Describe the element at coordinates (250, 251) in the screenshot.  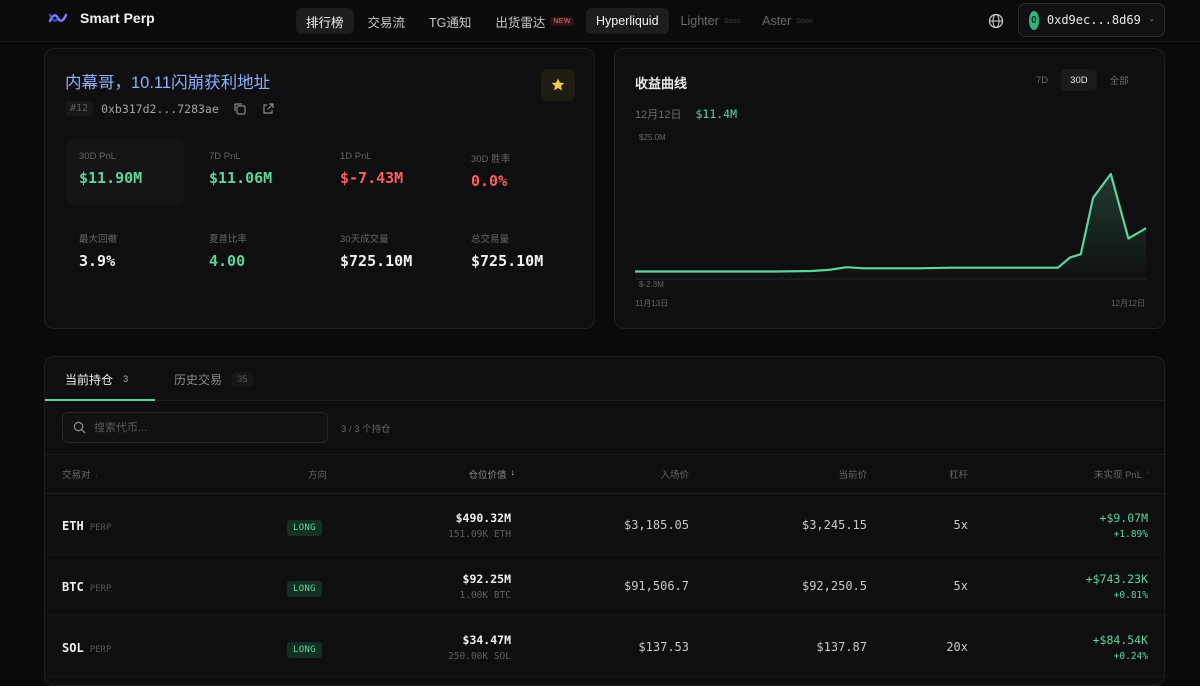
I see `stat-sharpe: 夏普比率 4.00` at that location.